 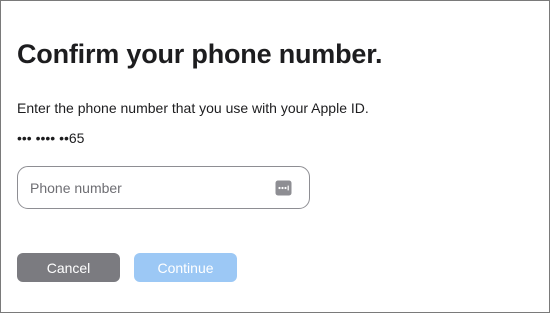 What do you see at coordinates (185, 267) in the screenshot?
I see `continue-button: Continue` at bounding box center [185, 267].